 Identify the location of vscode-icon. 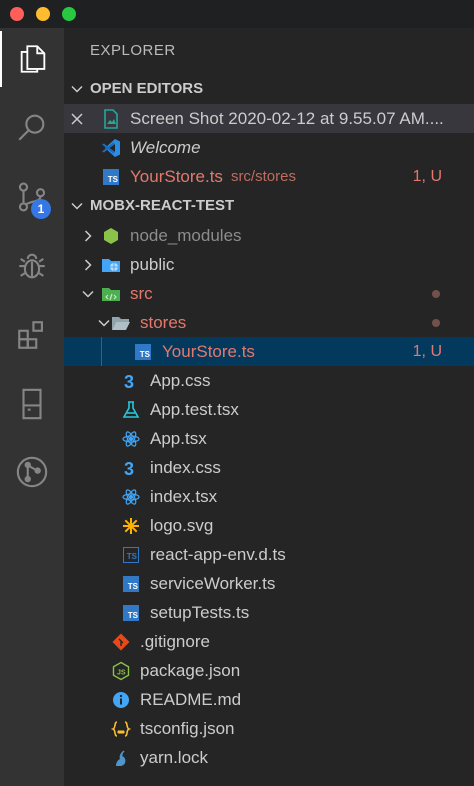
(111, 148).